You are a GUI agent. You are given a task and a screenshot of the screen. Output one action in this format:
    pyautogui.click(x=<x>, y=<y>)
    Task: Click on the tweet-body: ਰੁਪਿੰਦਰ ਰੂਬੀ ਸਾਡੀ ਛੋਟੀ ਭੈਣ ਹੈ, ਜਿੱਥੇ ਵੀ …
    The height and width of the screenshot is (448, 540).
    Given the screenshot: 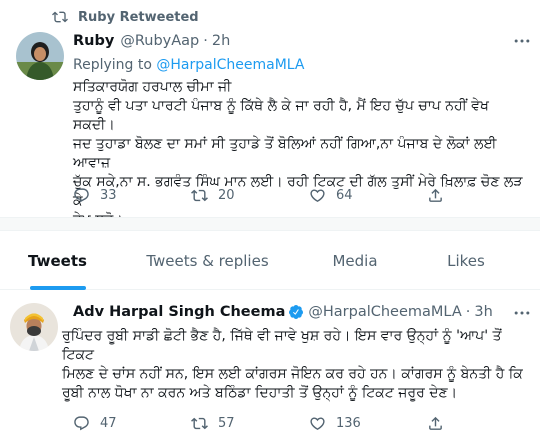 What is the action you would take?
    pyautogui.click(x=298, y=365)
    